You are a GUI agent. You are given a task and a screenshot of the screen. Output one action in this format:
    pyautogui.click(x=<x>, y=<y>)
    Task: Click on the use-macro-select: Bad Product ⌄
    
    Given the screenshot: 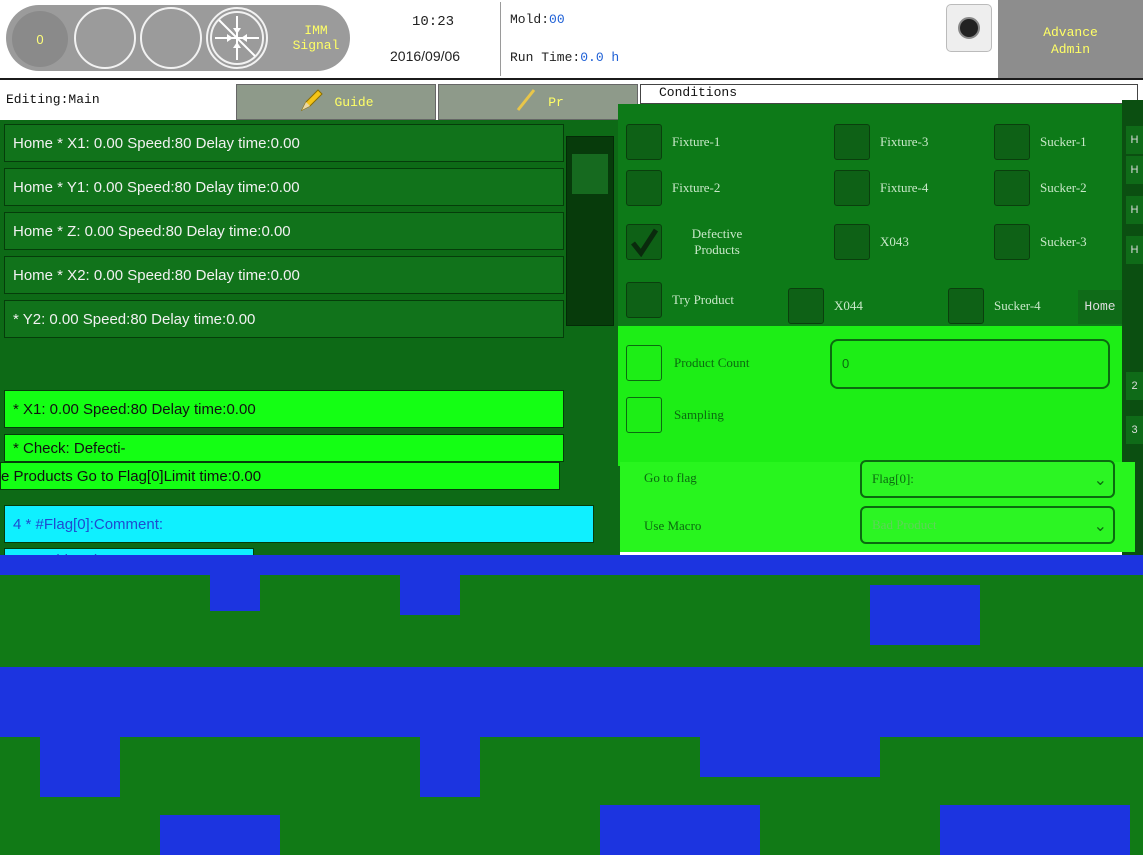 What is the action you would take?
    pyautogui.click(x=987, y=525)
    